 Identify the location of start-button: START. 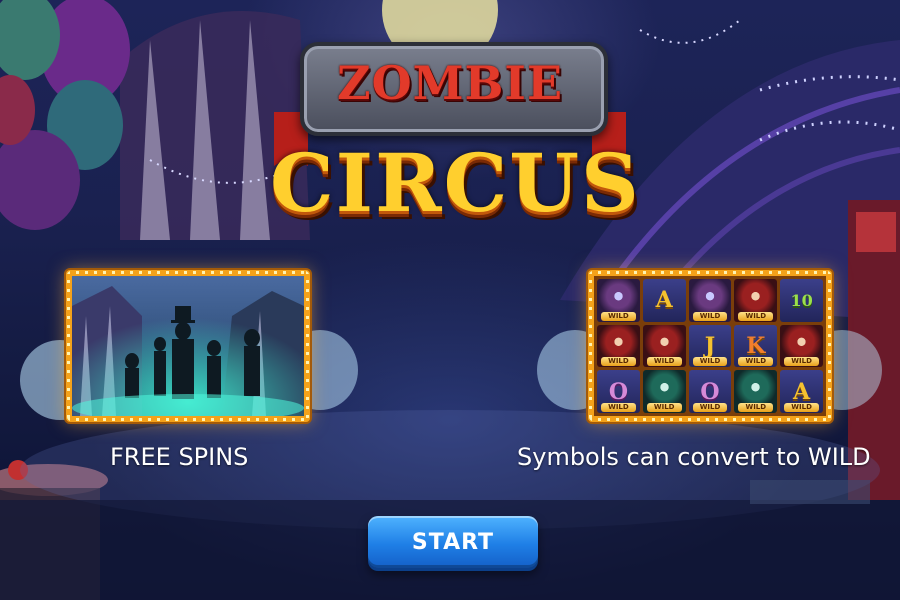
(453, 542).